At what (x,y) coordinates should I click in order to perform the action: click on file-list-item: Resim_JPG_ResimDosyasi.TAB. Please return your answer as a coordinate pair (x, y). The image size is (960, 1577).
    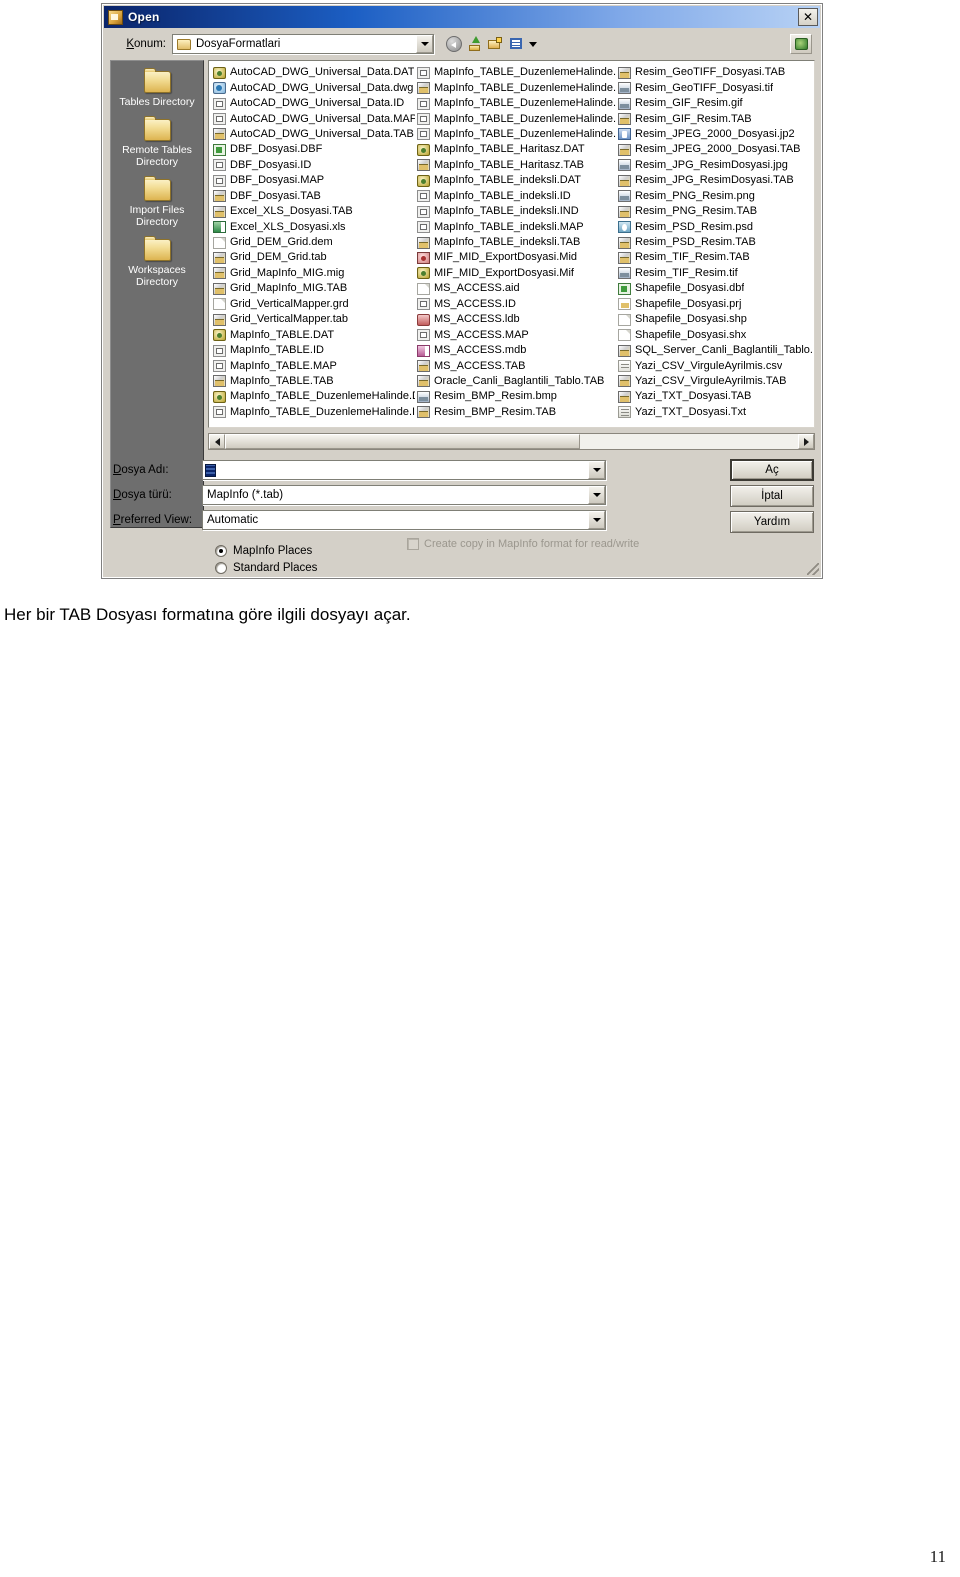
    Looking at the image, I should click on (714, 180).